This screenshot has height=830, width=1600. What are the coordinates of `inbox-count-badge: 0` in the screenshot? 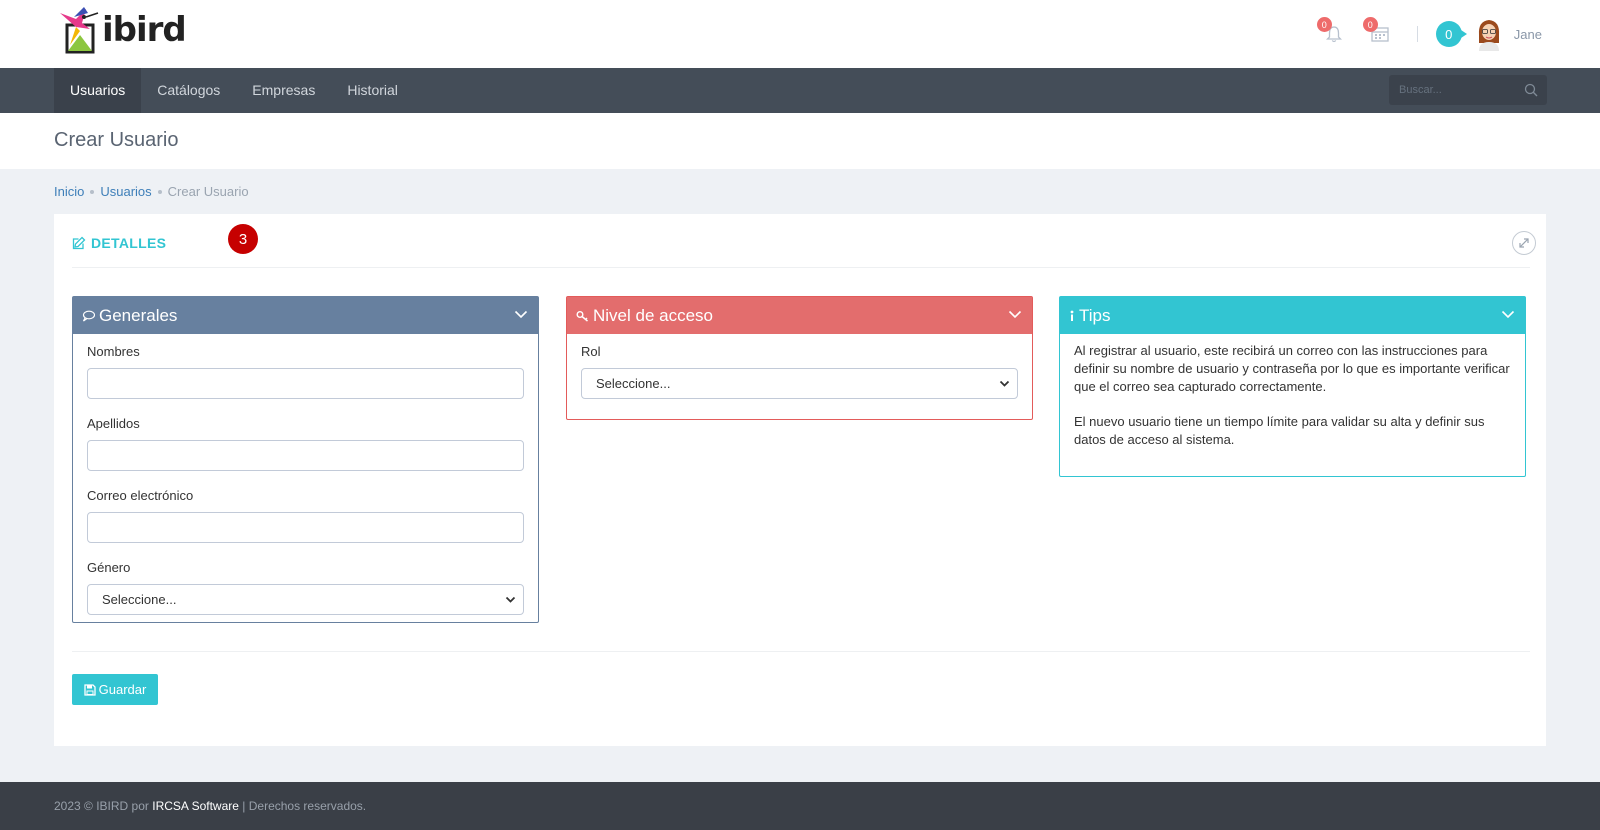 It's located at (1451, 34).